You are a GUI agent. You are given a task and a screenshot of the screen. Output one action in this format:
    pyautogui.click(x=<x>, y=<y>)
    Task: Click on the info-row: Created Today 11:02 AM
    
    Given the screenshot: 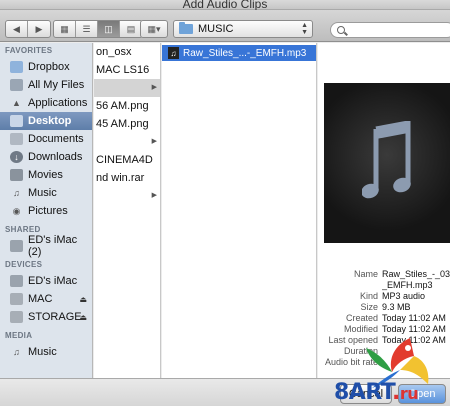 What is the action you would take?
    pyautogui.click(x=384, y=318)
    